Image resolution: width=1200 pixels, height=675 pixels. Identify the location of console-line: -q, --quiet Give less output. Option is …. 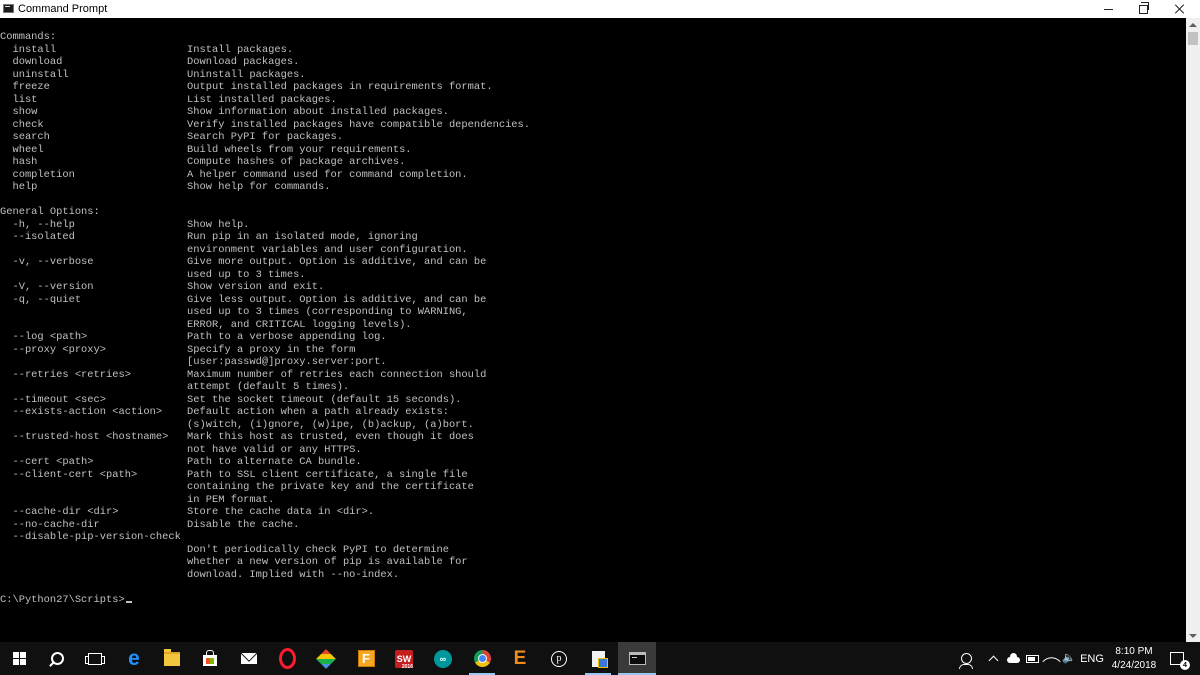
(249, 299).